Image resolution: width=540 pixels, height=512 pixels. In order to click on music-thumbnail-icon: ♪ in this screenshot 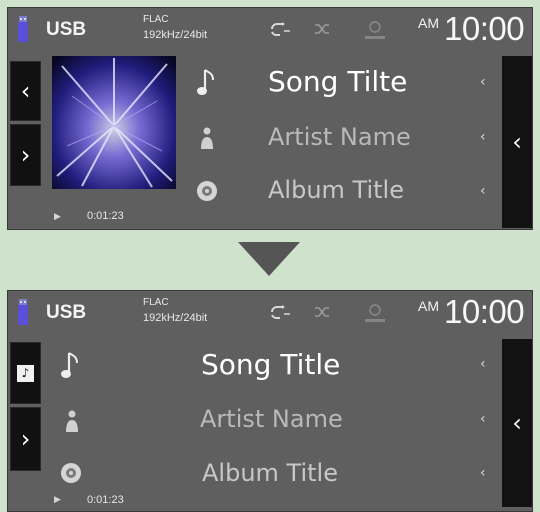, I will do `click(25, 373)`.